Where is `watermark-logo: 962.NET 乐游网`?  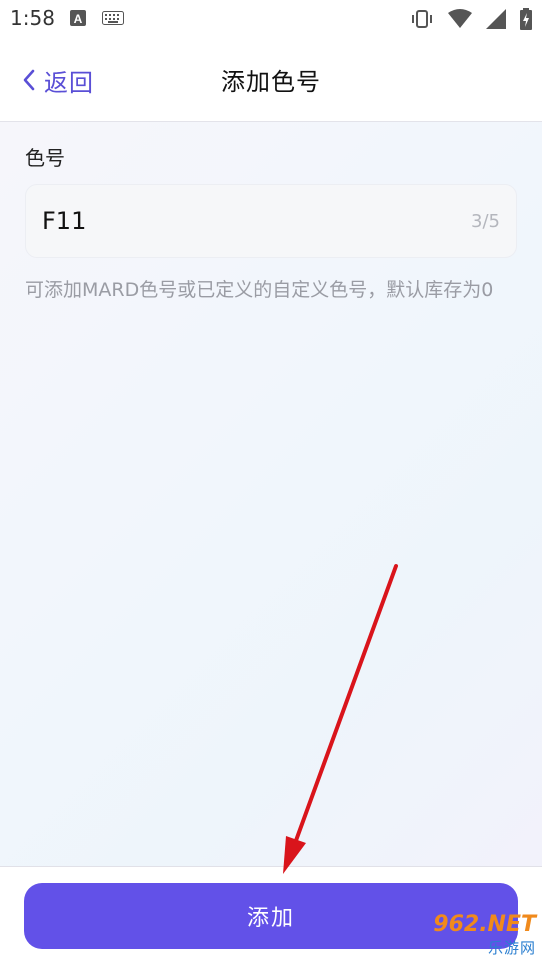 watermark-logo: 962.NET 乐游网 is located at coordinates (471, 934).